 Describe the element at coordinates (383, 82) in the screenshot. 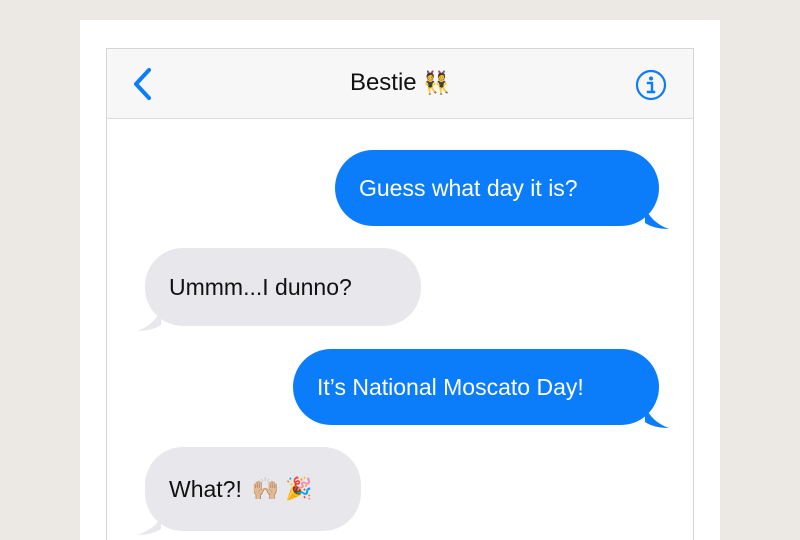

I see `contact-name: Bestie` at that location.